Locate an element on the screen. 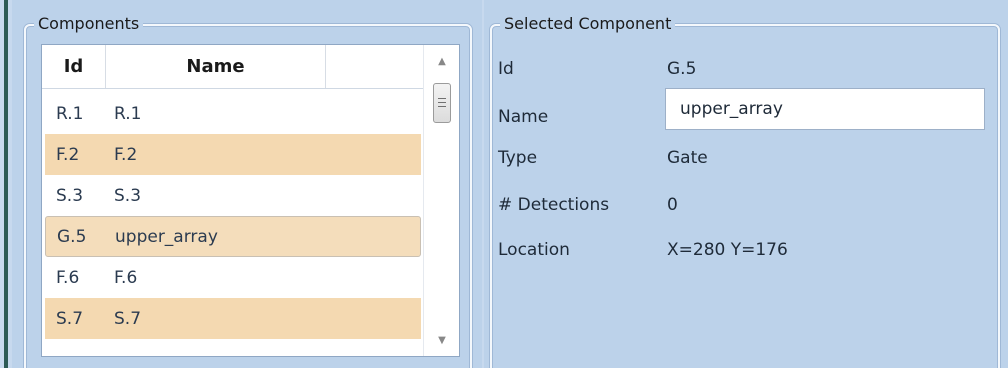 This screenshot has width=1008, height=368. name-field is located at coordinates (825, 109).